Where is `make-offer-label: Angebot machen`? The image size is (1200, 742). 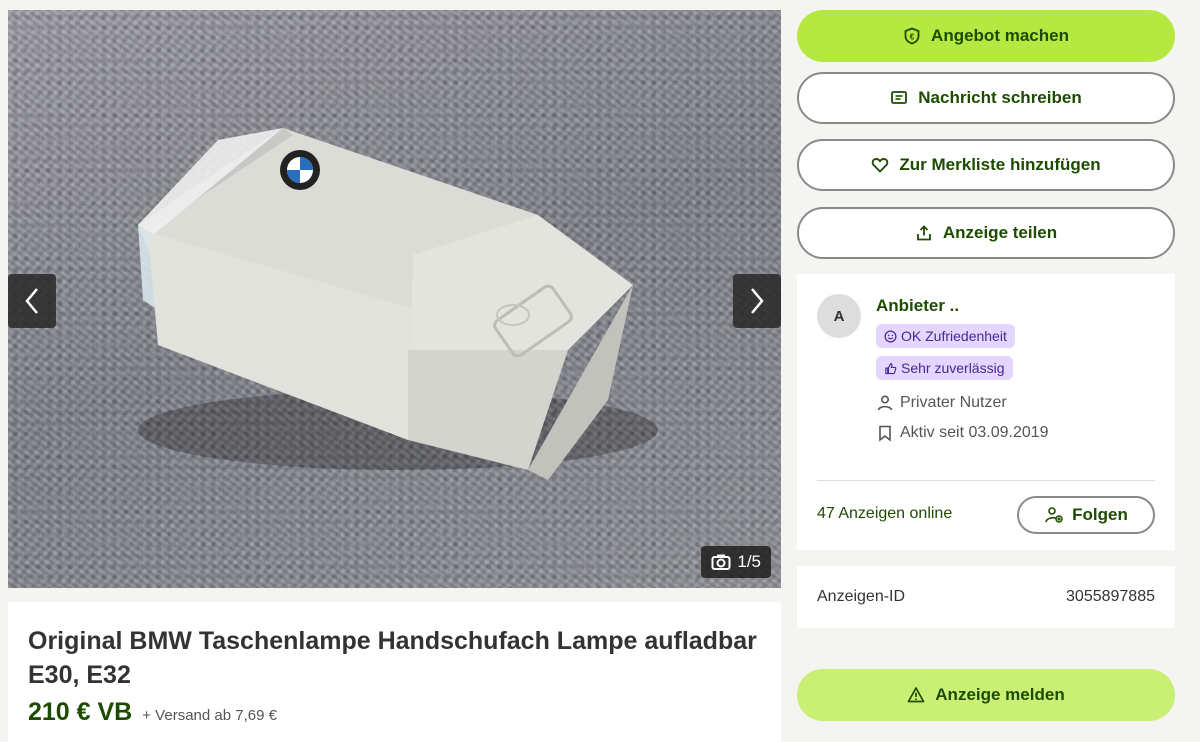
make-offer-label: Angebot machen is located at coordinates (1000, 35).